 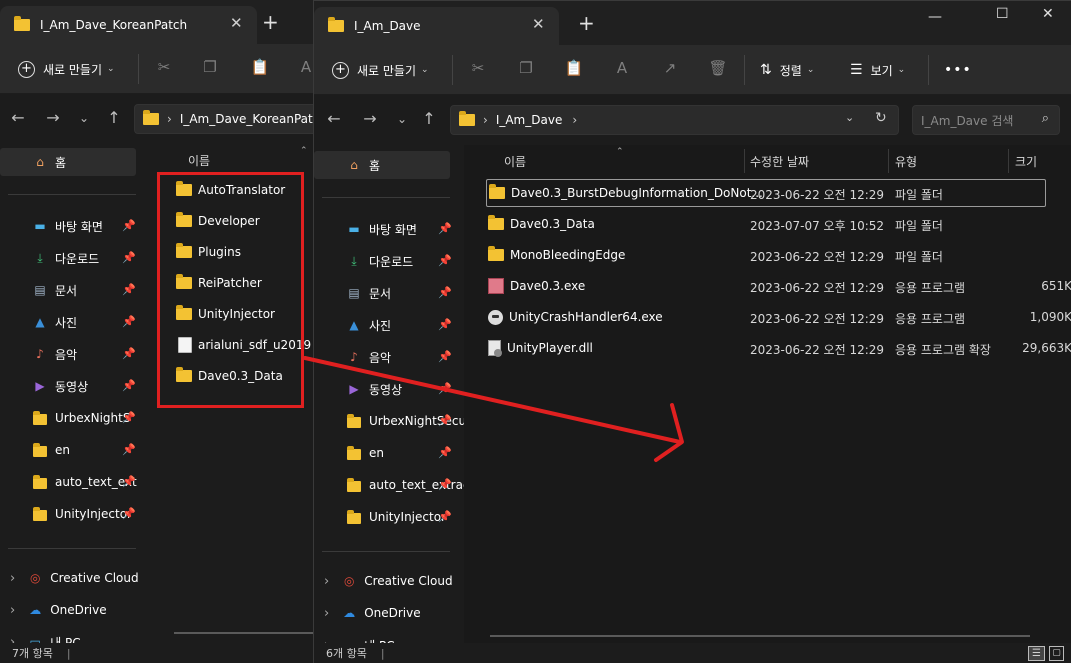 What do you see at coordinates (669, 432) in the screenshot?
I see `red-arrow-head` at bounding box center [669, 432].